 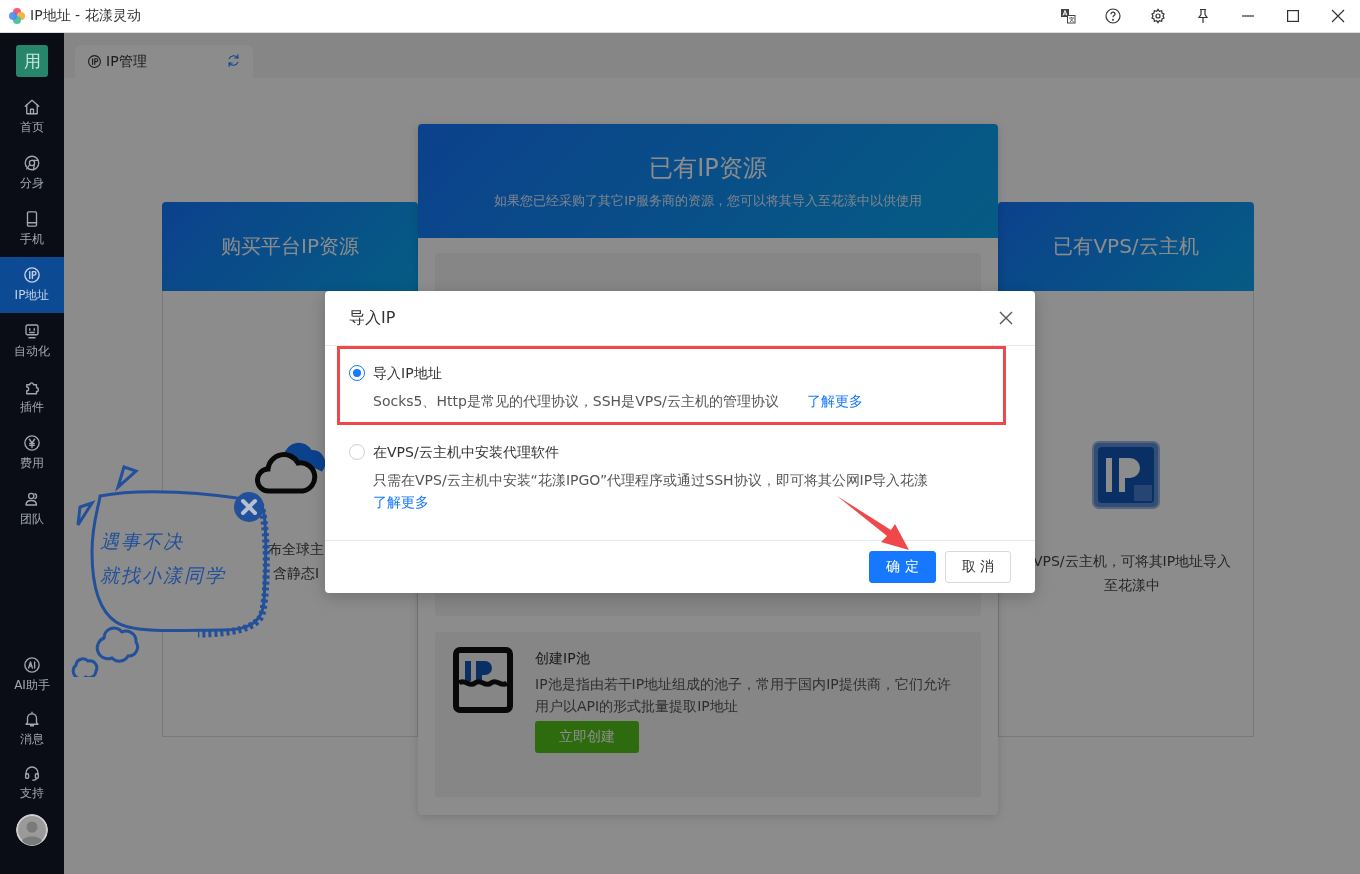 What do you see at coordinates (32, 397) in the screenshot?
I see `sidebar-item: 插件` at bounding box center [32, 397].